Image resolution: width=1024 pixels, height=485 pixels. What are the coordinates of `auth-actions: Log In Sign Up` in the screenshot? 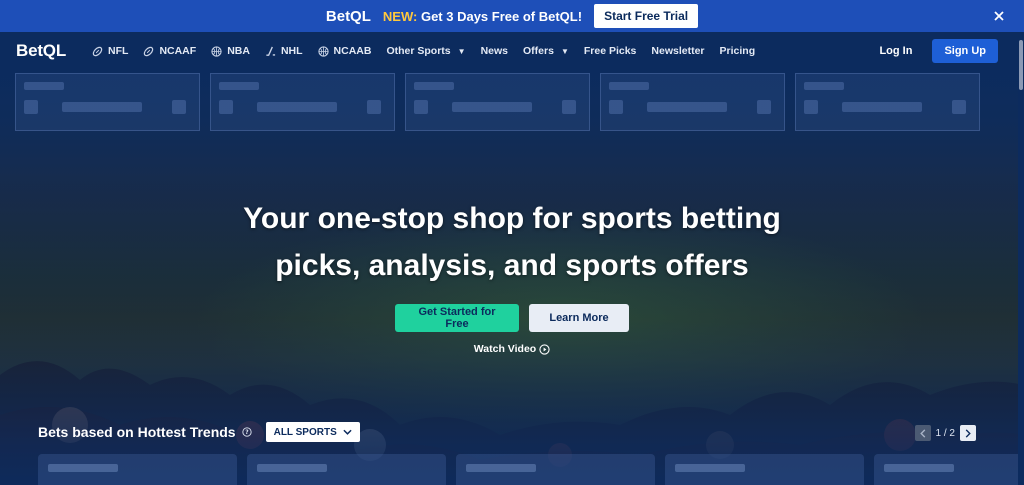 It's located at (933, 51).